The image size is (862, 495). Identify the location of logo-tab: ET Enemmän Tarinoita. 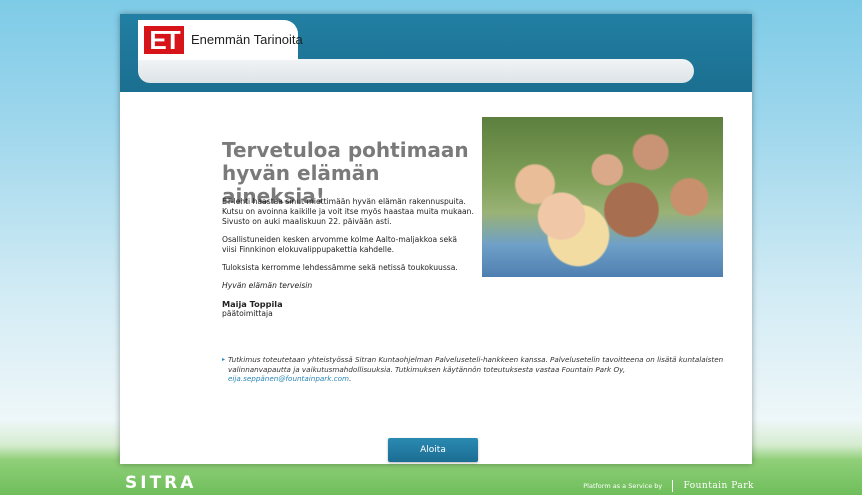
(220, 40).